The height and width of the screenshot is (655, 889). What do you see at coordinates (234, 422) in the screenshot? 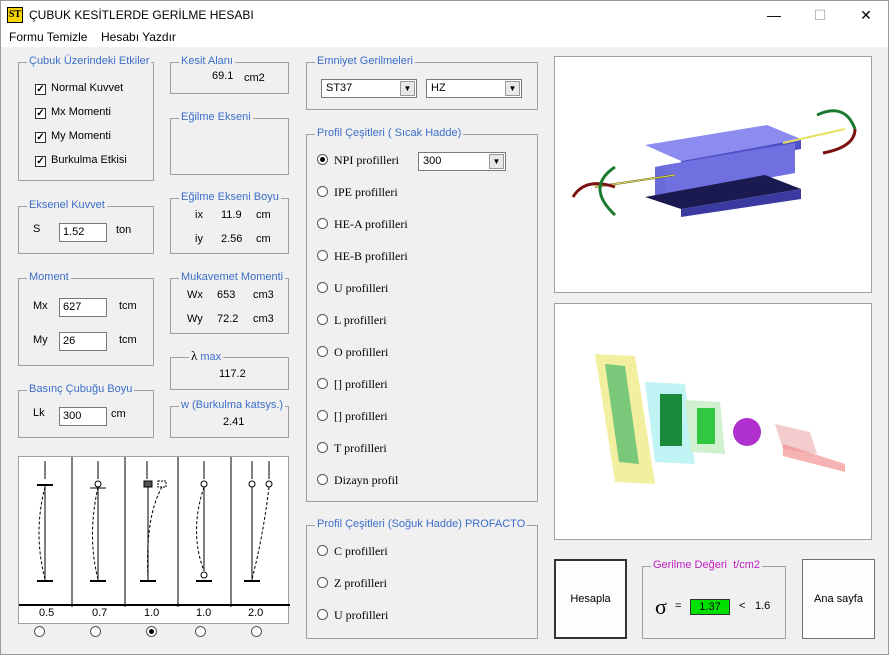
I see `omega-value: 2.41` at bounding box center [234, 422].